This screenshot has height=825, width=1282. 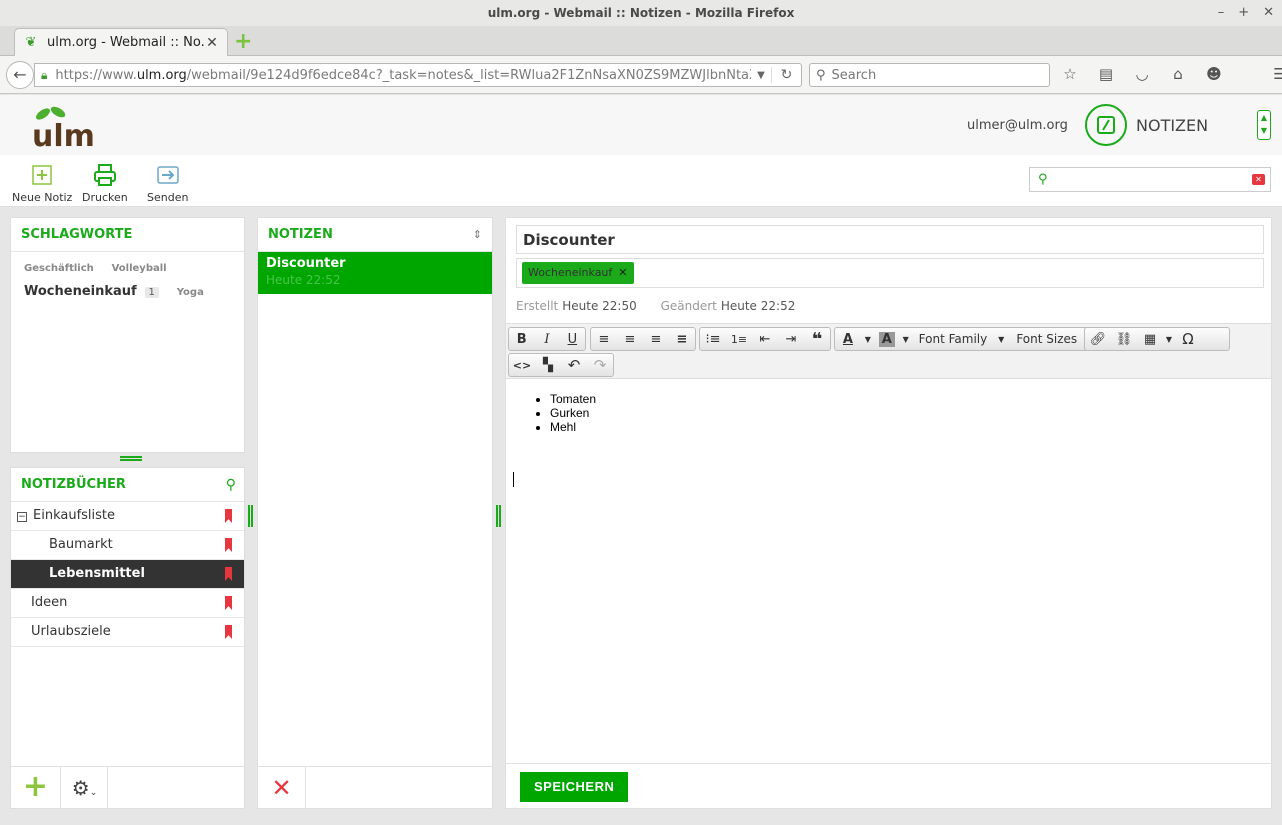 What do you see at coordinates (1070, 74) in the screenshot?
I see `bookmark-star-icon: ☆` at bounding box center [1070, 74].